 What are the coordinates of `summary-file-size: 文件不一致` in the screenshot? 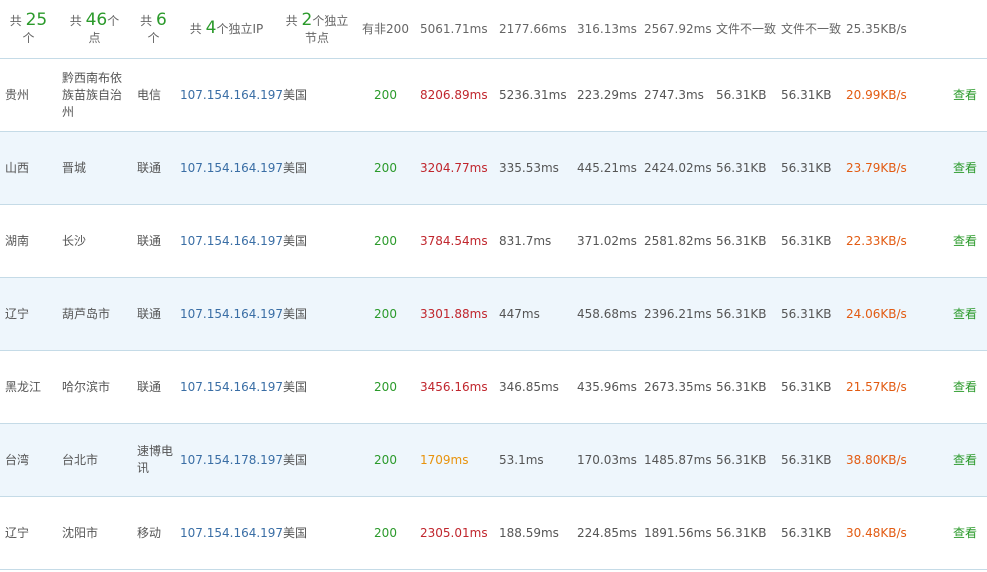 It's located at (743, 29).